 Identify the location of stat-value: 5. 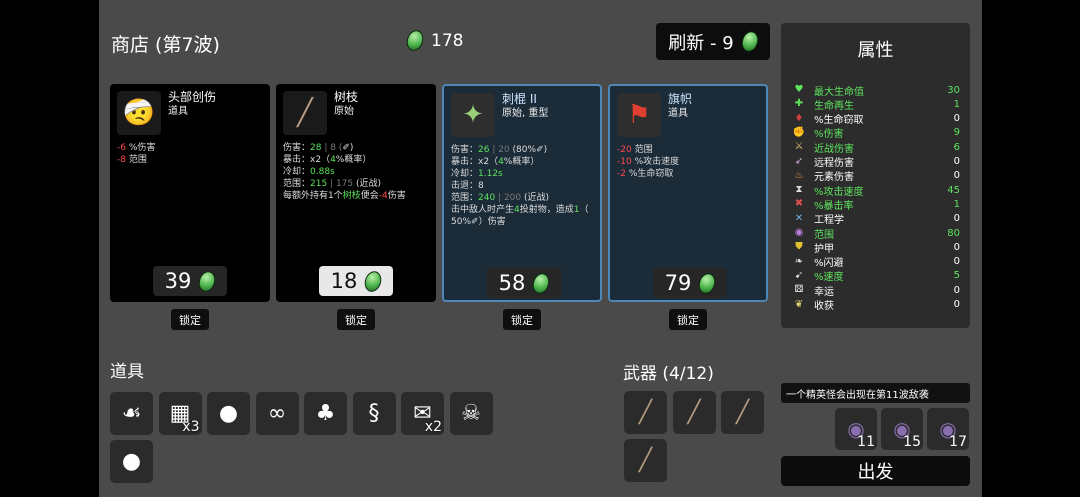
(956, 276).